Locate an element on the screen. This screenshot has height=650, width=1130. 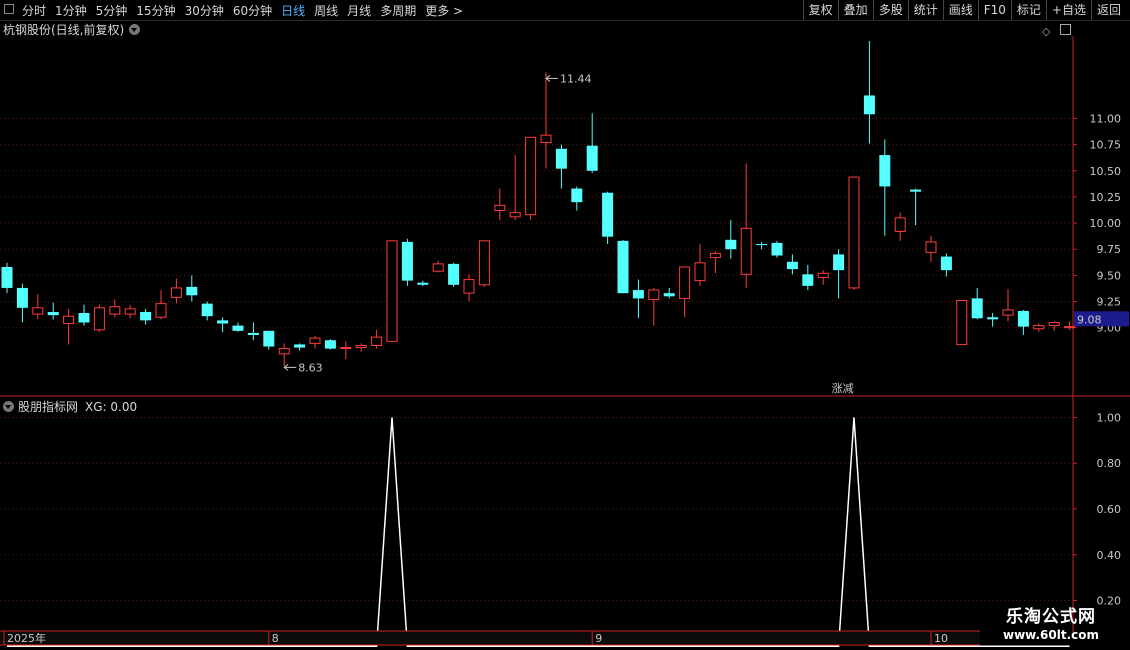
x-tick-label: 8 is located at coordinates (275, 638).